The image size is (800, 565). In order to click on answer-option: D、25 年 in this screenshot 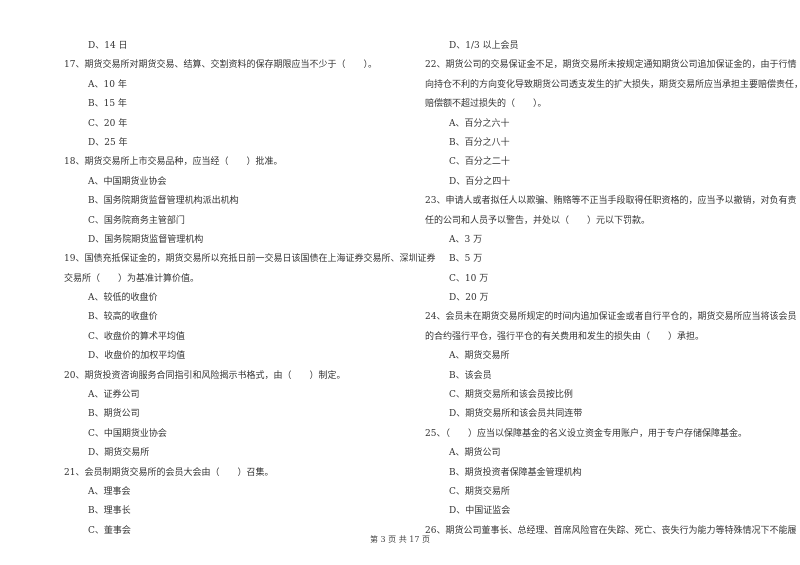, I will do `click(108, 142)`.